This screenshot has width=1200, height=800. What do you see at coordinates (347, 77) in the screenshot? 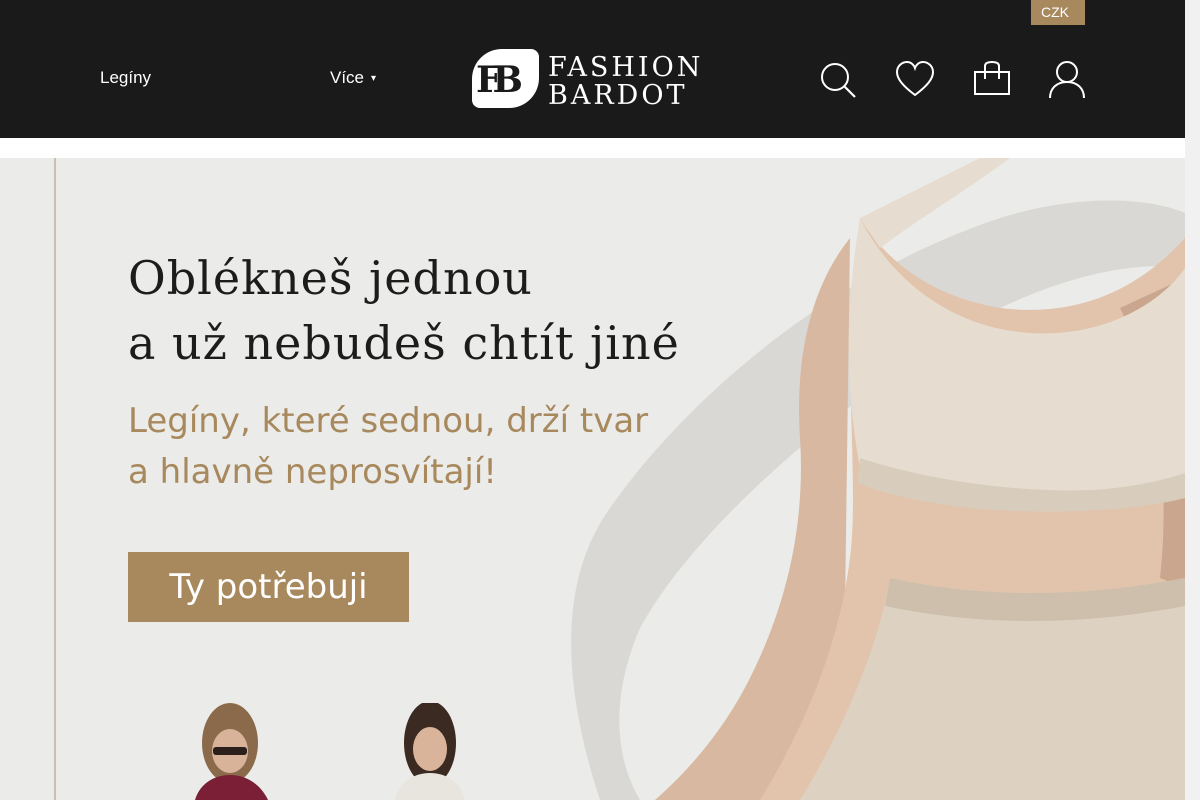
I see `nav-item-vice-label: Více` at bounding box center [347, 77].